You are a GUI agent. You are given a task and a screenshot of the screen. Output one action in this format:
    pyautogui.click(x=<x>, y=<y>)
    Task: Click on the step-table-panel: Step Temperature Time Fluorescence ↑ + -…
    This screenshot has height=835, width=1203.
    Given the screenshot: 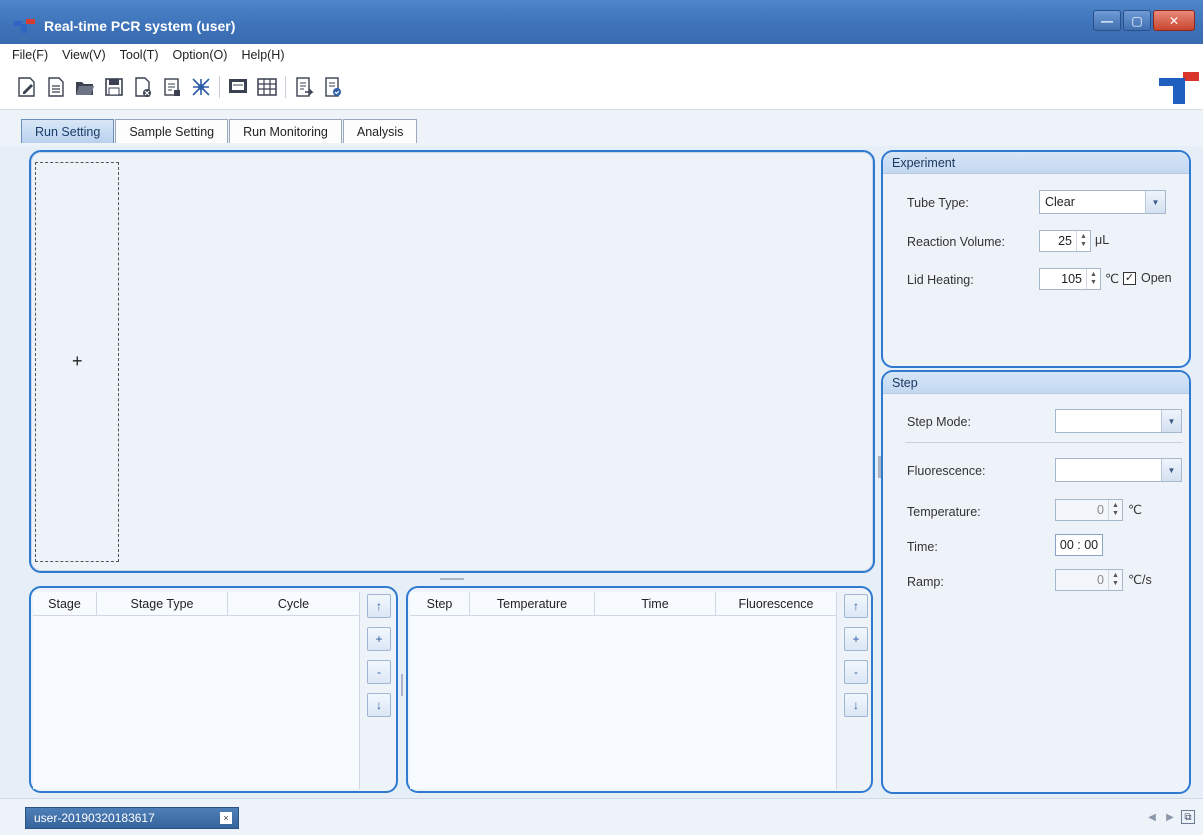 What is the action you would take?
    pyautogui.click(x=639, y=689)
    